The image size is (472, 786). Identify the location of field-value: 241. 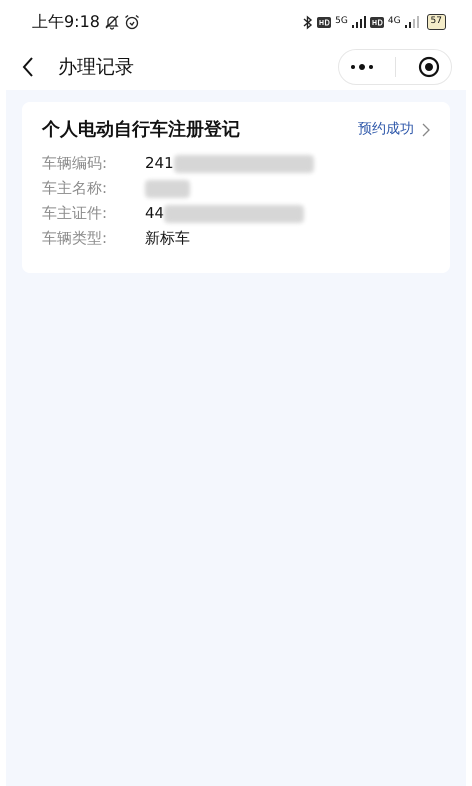
(159, 163).